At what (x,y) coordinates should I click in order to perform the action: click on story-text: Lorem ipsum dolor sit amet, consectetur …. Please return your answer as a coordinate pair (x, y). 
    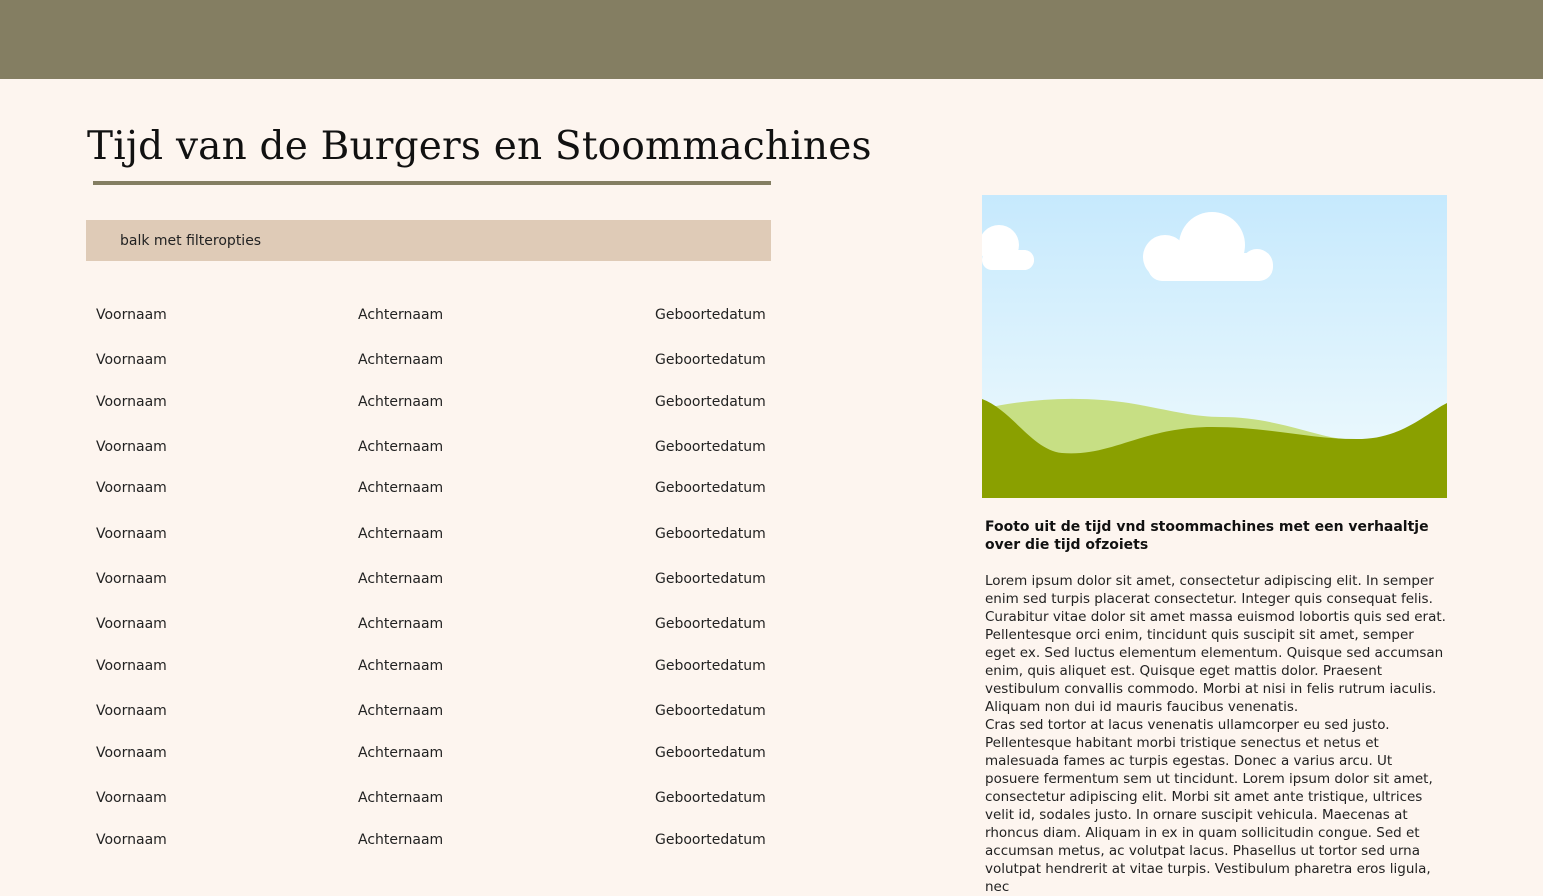
    Looking at the image, I should click on (1216, 734).